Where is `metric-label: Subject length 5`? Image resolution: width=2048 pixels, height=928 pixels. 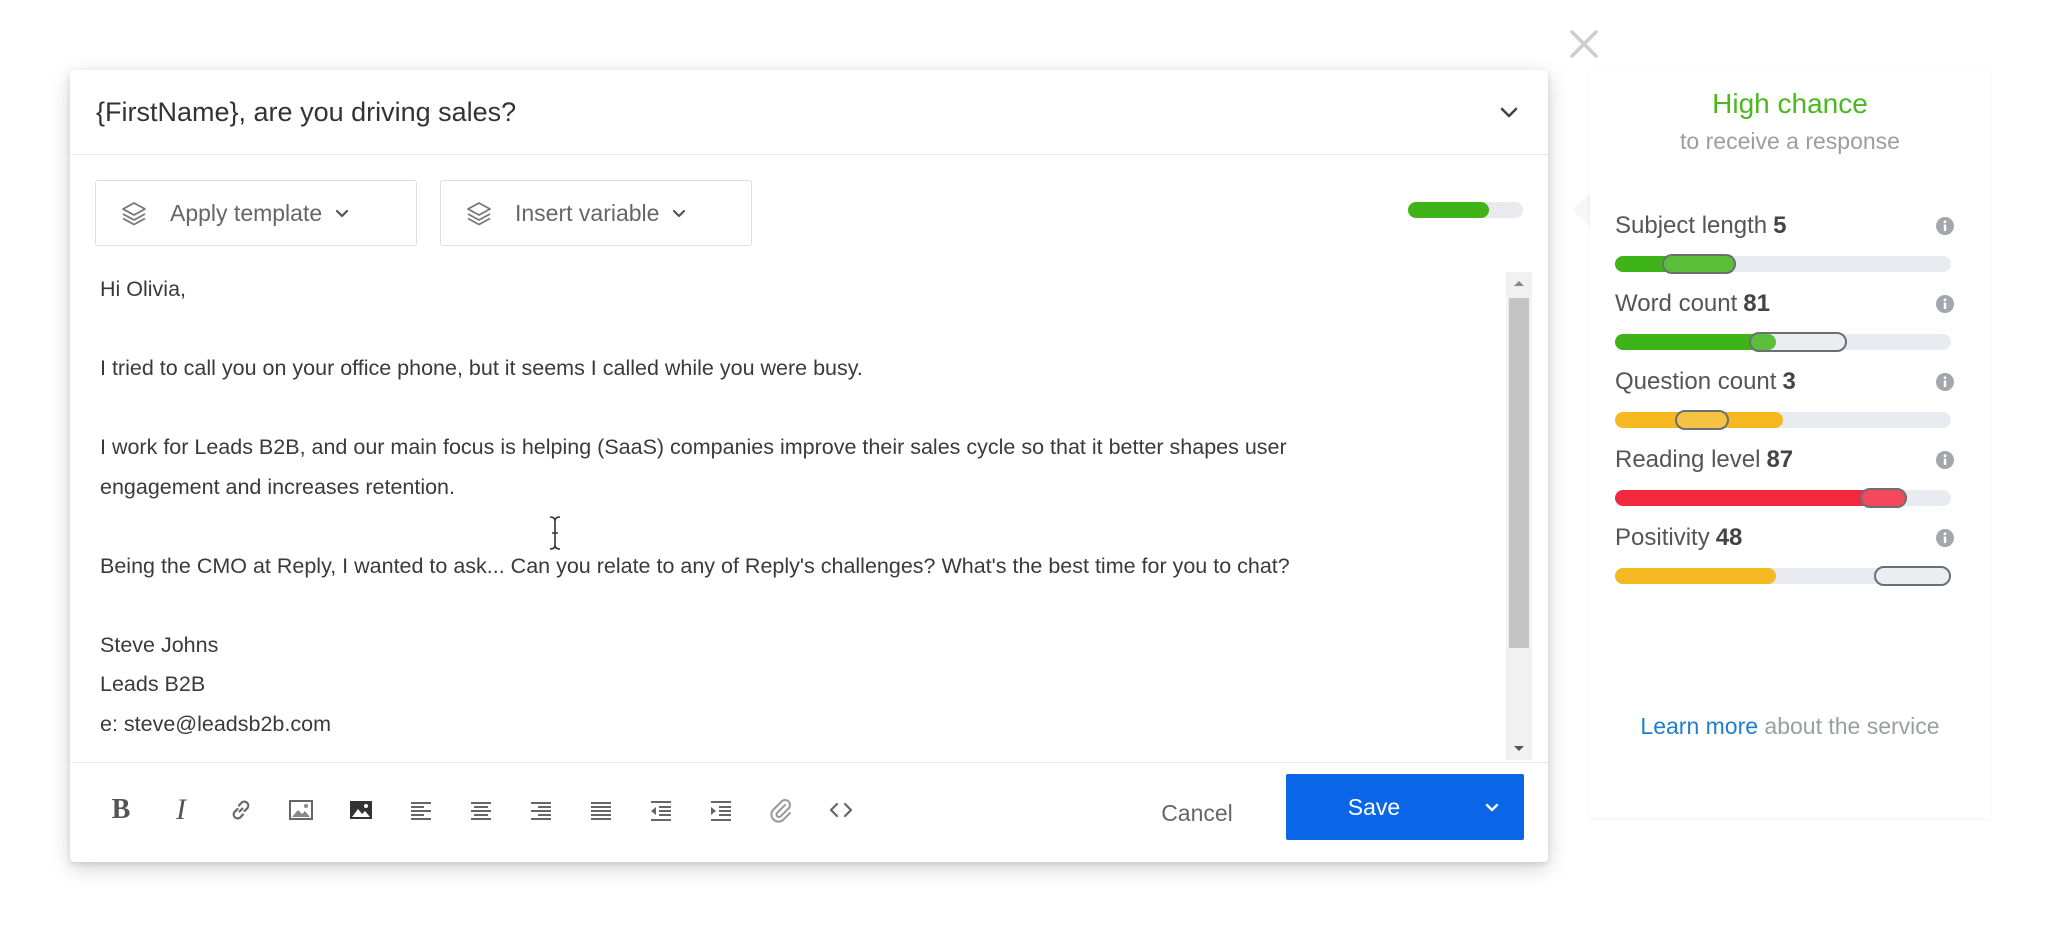
metric-label: Subject length 5 is located at coordinates (1700, 226).